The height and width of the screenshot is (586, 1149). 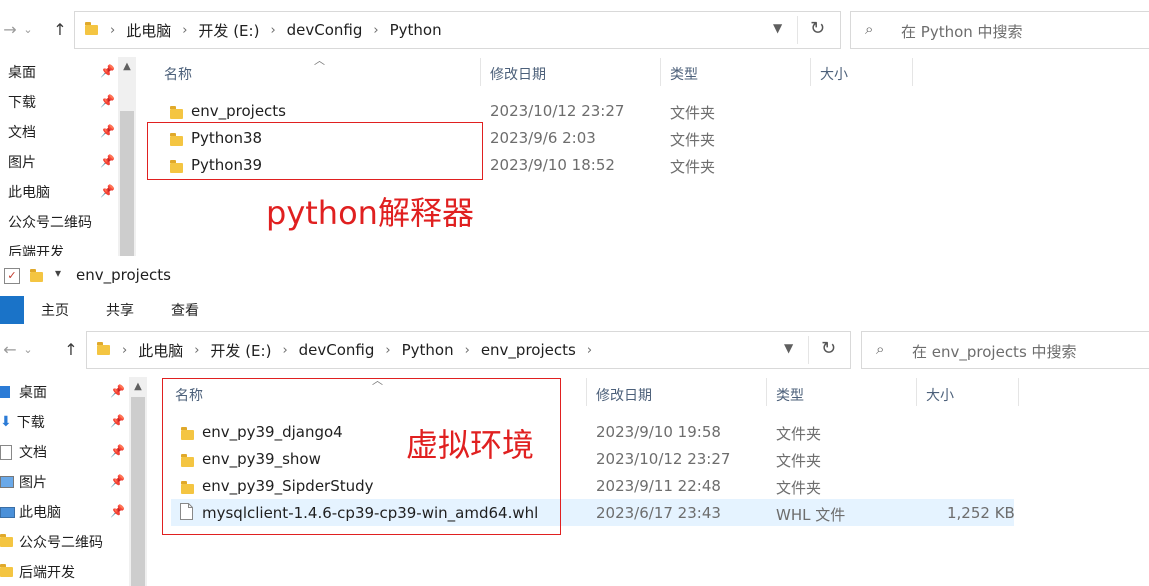 What do you see at coordinates (12, 310) in the screenshot?
I see `file-tab` at bounding box center [12, 310].